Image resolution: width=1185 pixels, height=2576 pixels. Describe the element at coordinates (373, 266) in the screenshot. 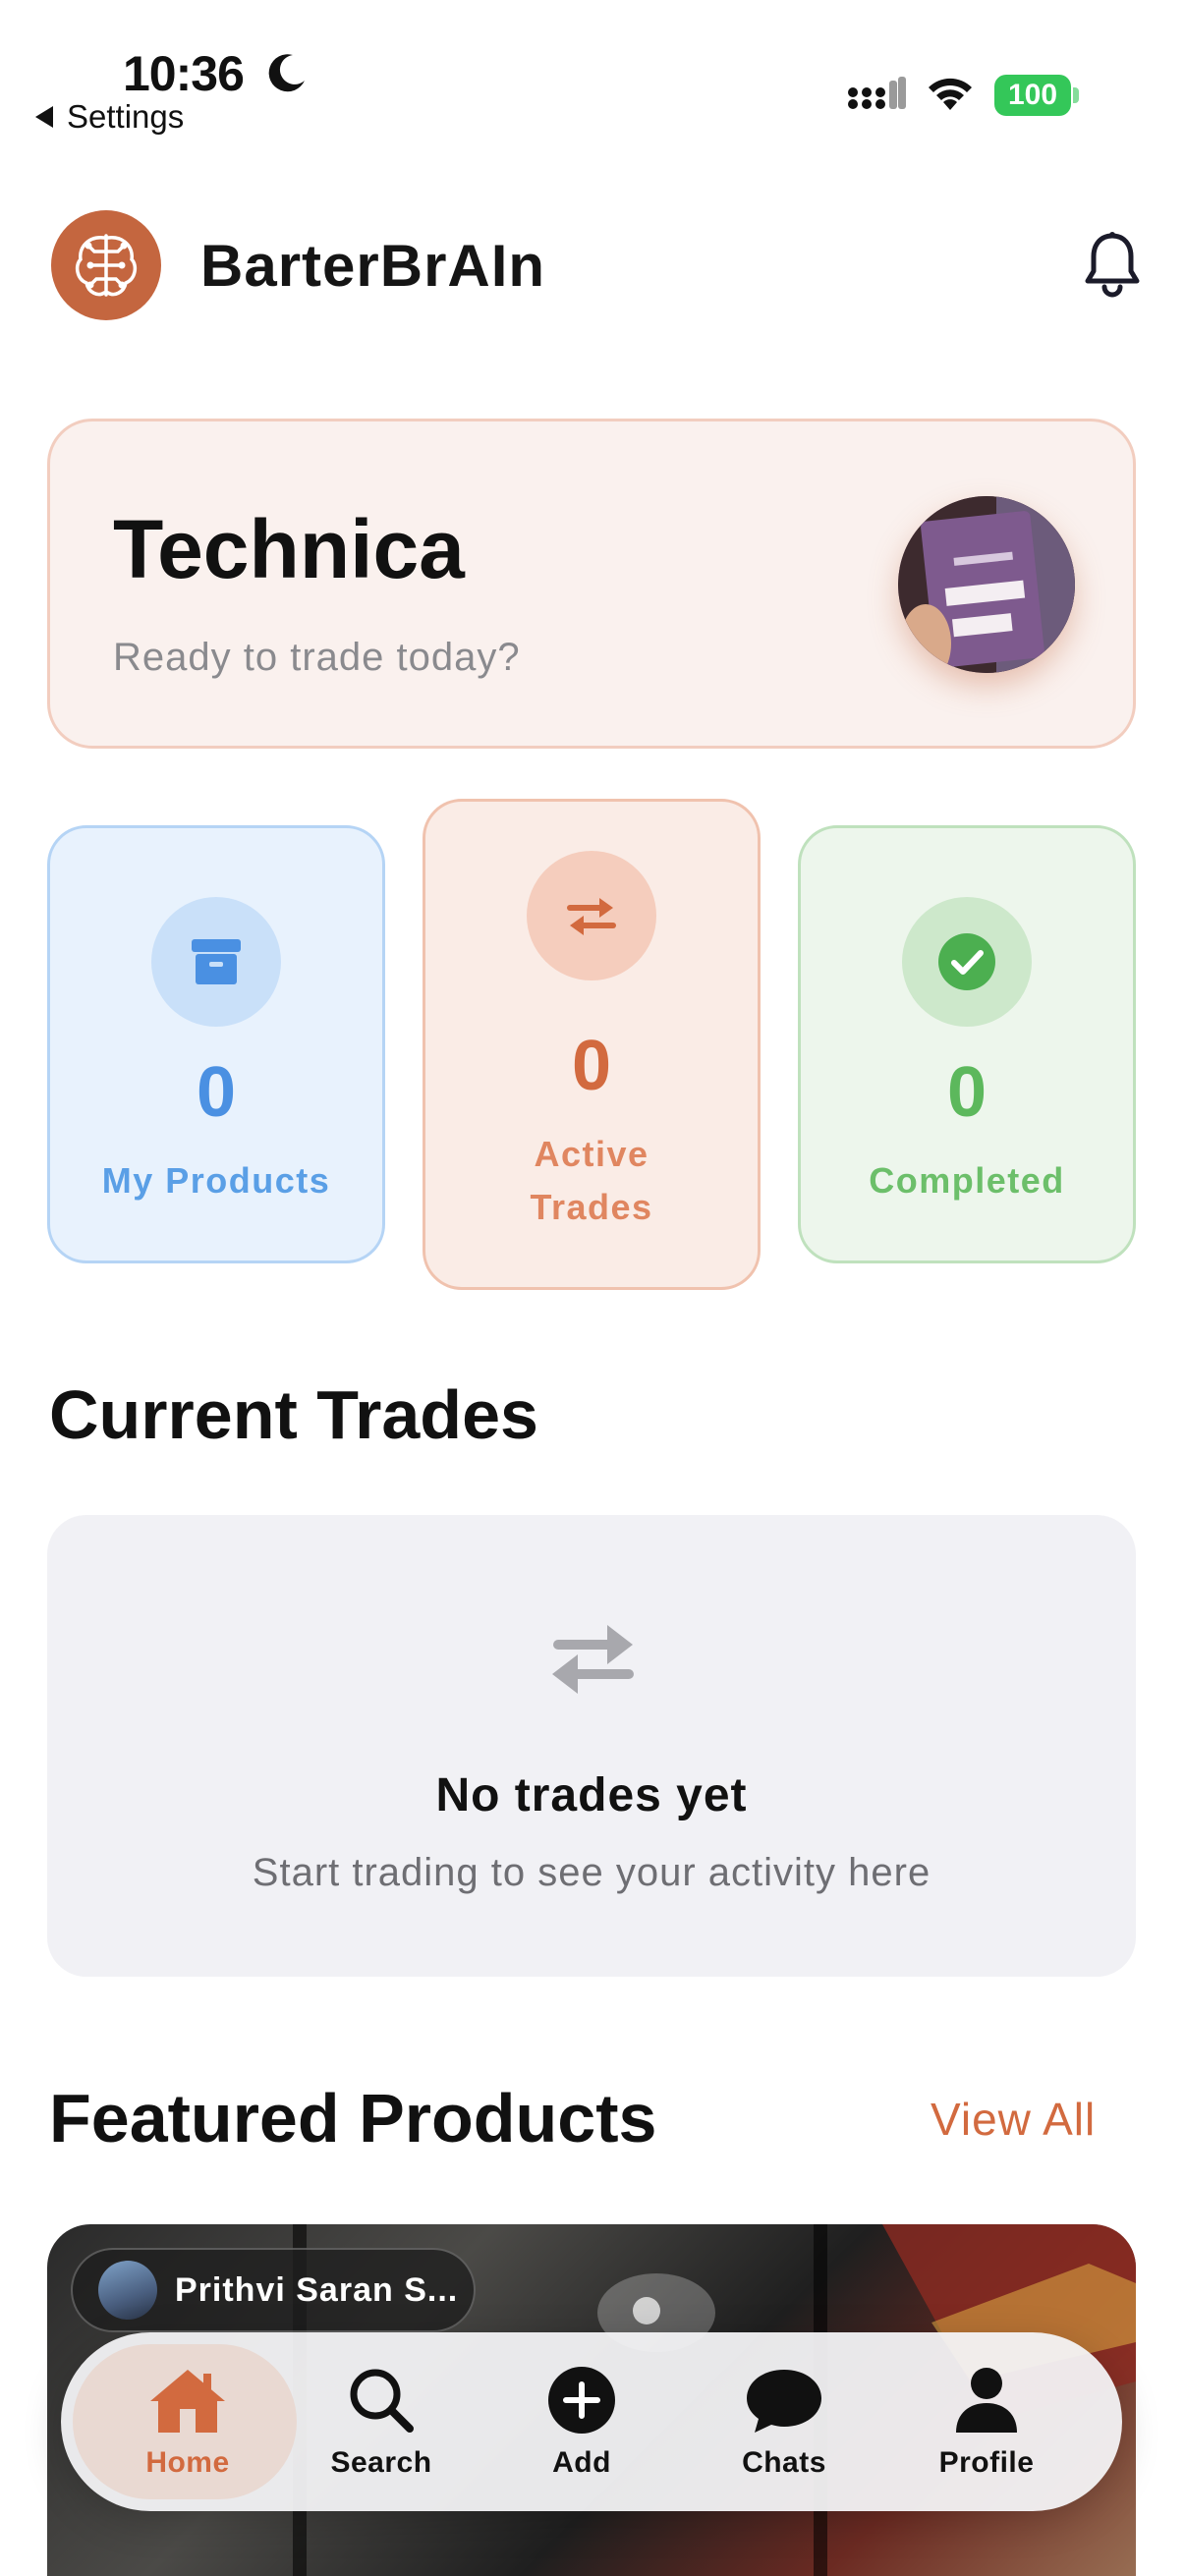

I see `app-title: BarterBrAIn` at that location.